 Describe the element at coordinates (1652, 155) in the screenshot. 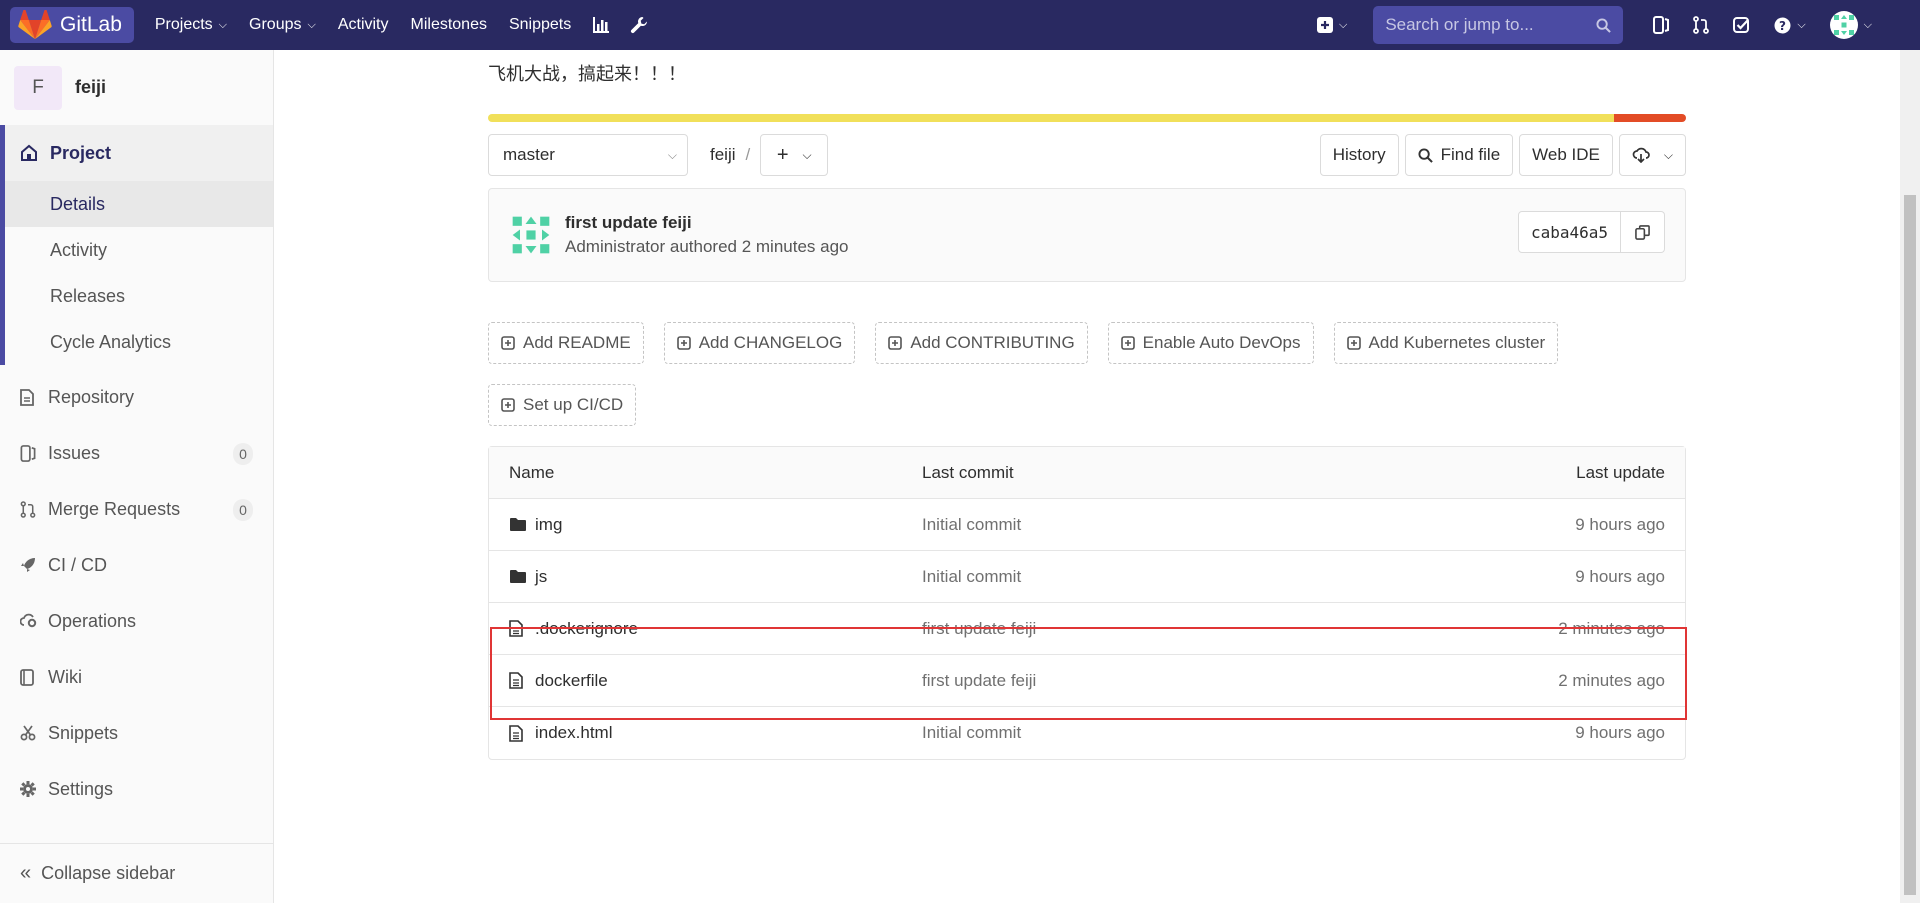

I see `download-dropdown: ⌵` at that location.